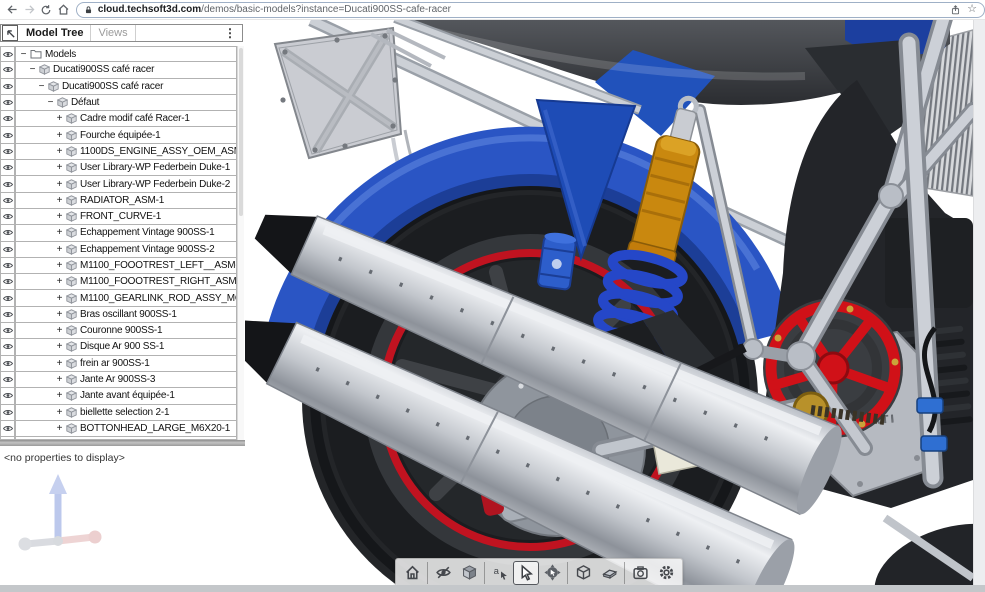  I want to click on snapshot-button, so click(640, 573).